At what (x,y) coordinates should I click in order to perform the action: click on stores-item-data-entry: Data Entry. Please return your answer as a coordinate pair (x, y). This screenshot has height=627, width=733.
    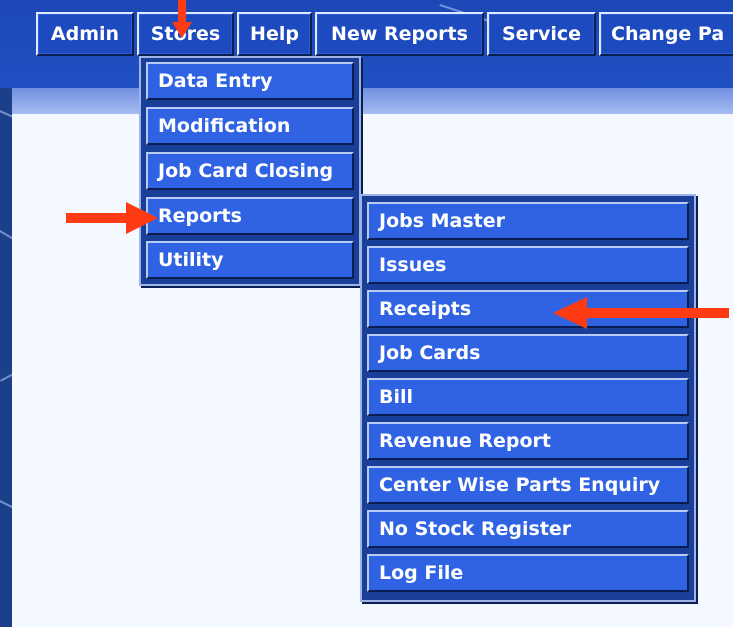
    Looking at the image, I should click on (250, 81).